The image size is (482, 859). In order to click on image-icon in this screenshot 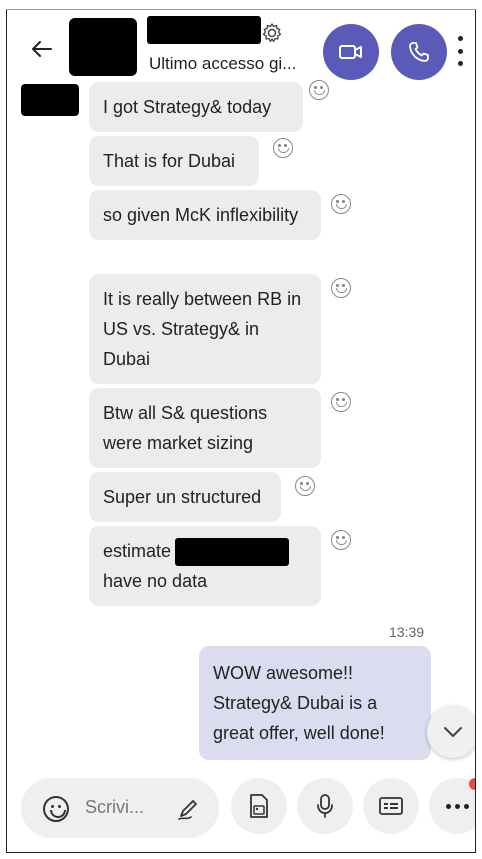, I will do `click(259, 806)`.